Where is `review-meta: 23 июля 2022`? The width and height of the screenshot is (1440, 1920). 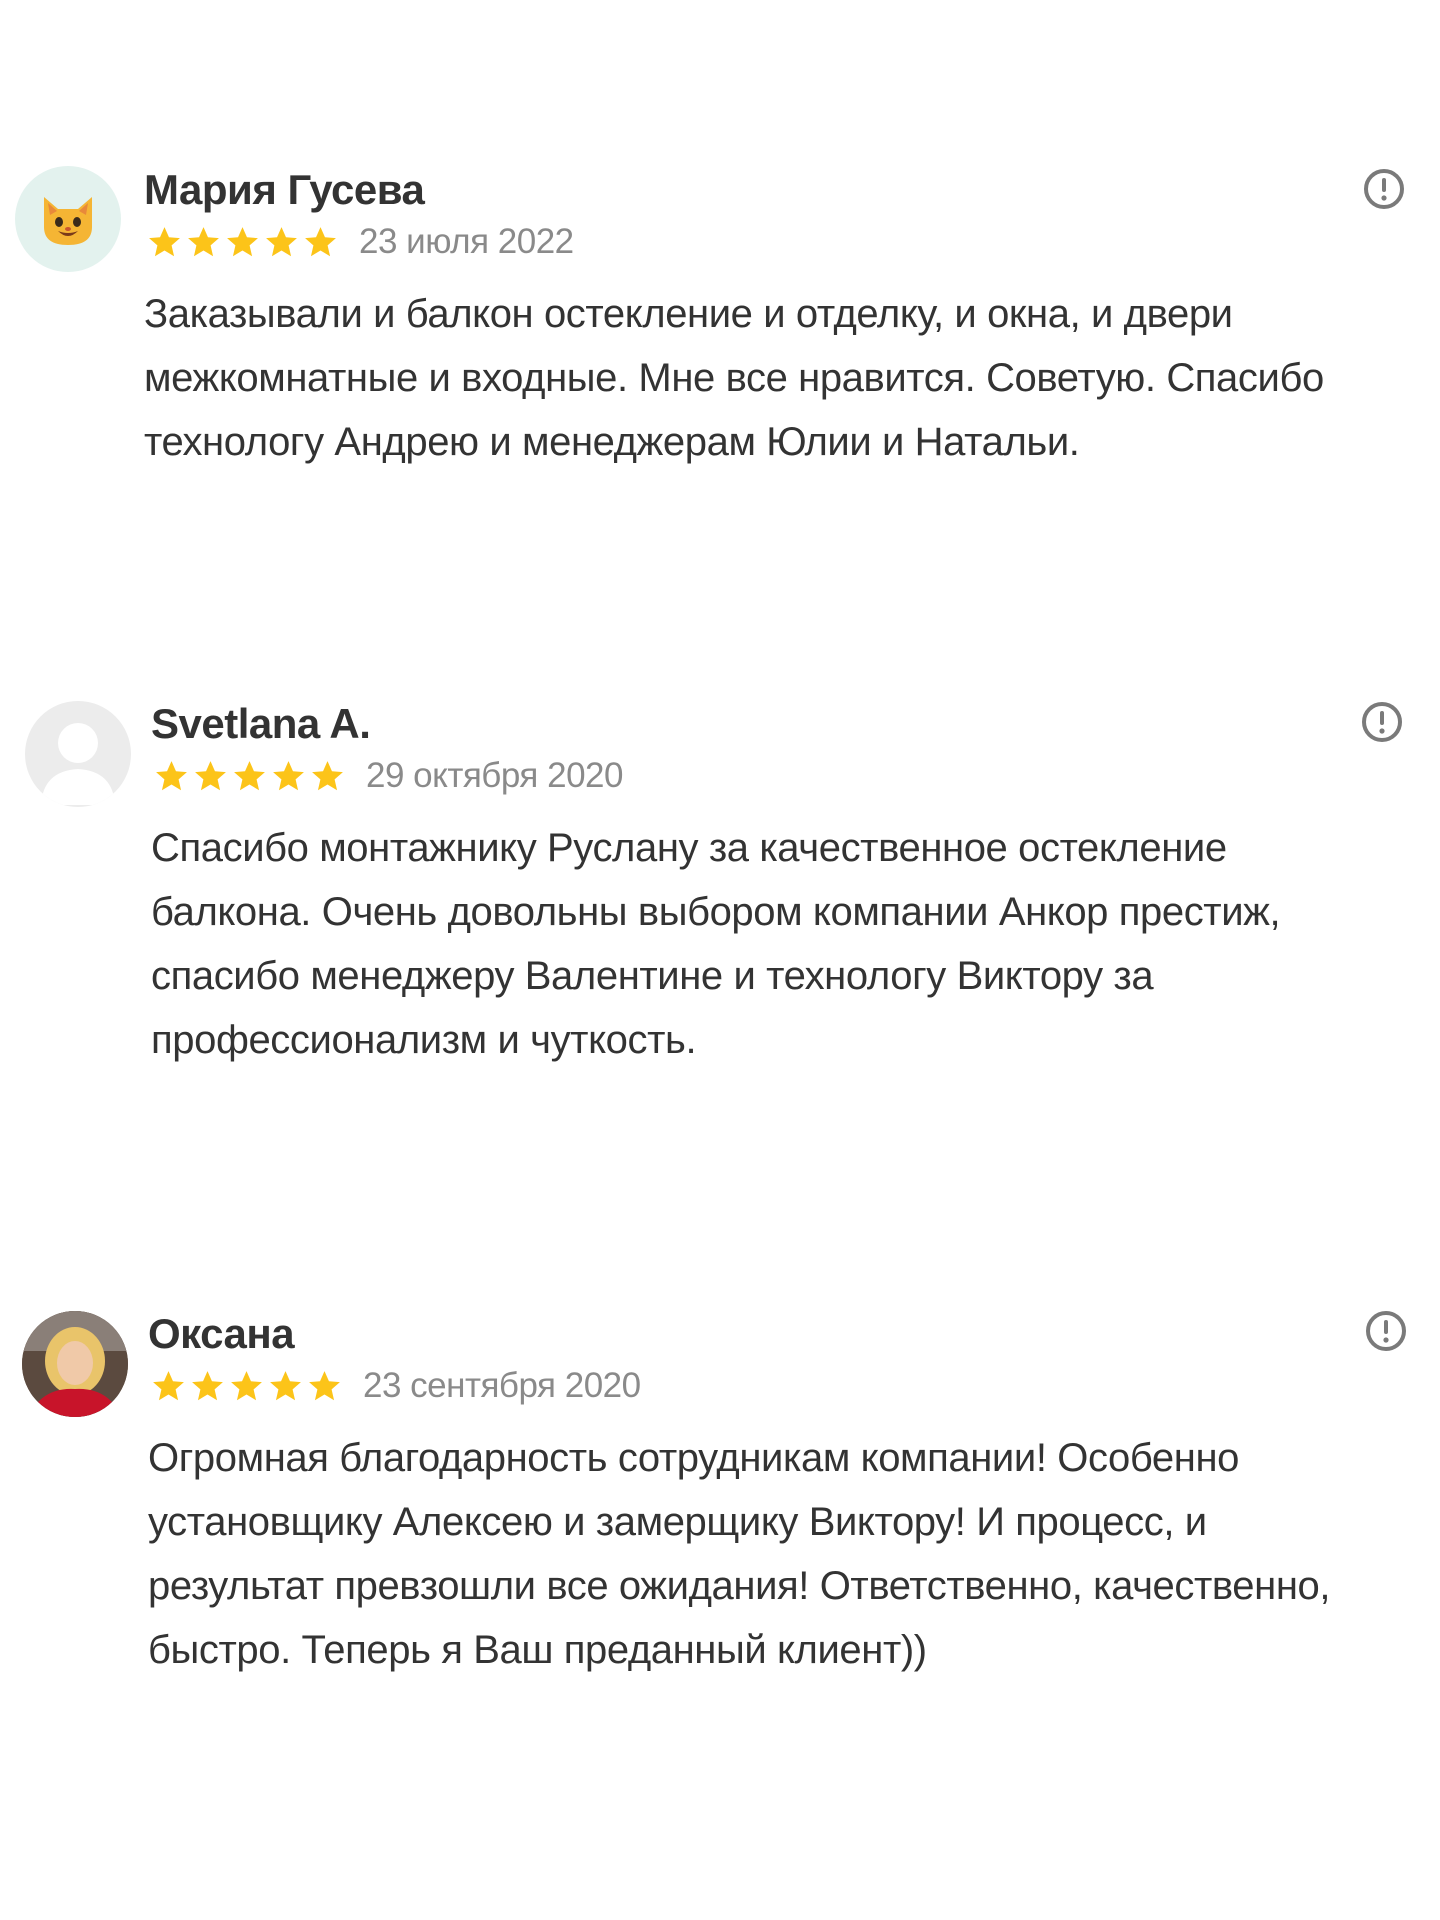 review-meta: 23 июля 2022 is located at coordinates (360, 242).